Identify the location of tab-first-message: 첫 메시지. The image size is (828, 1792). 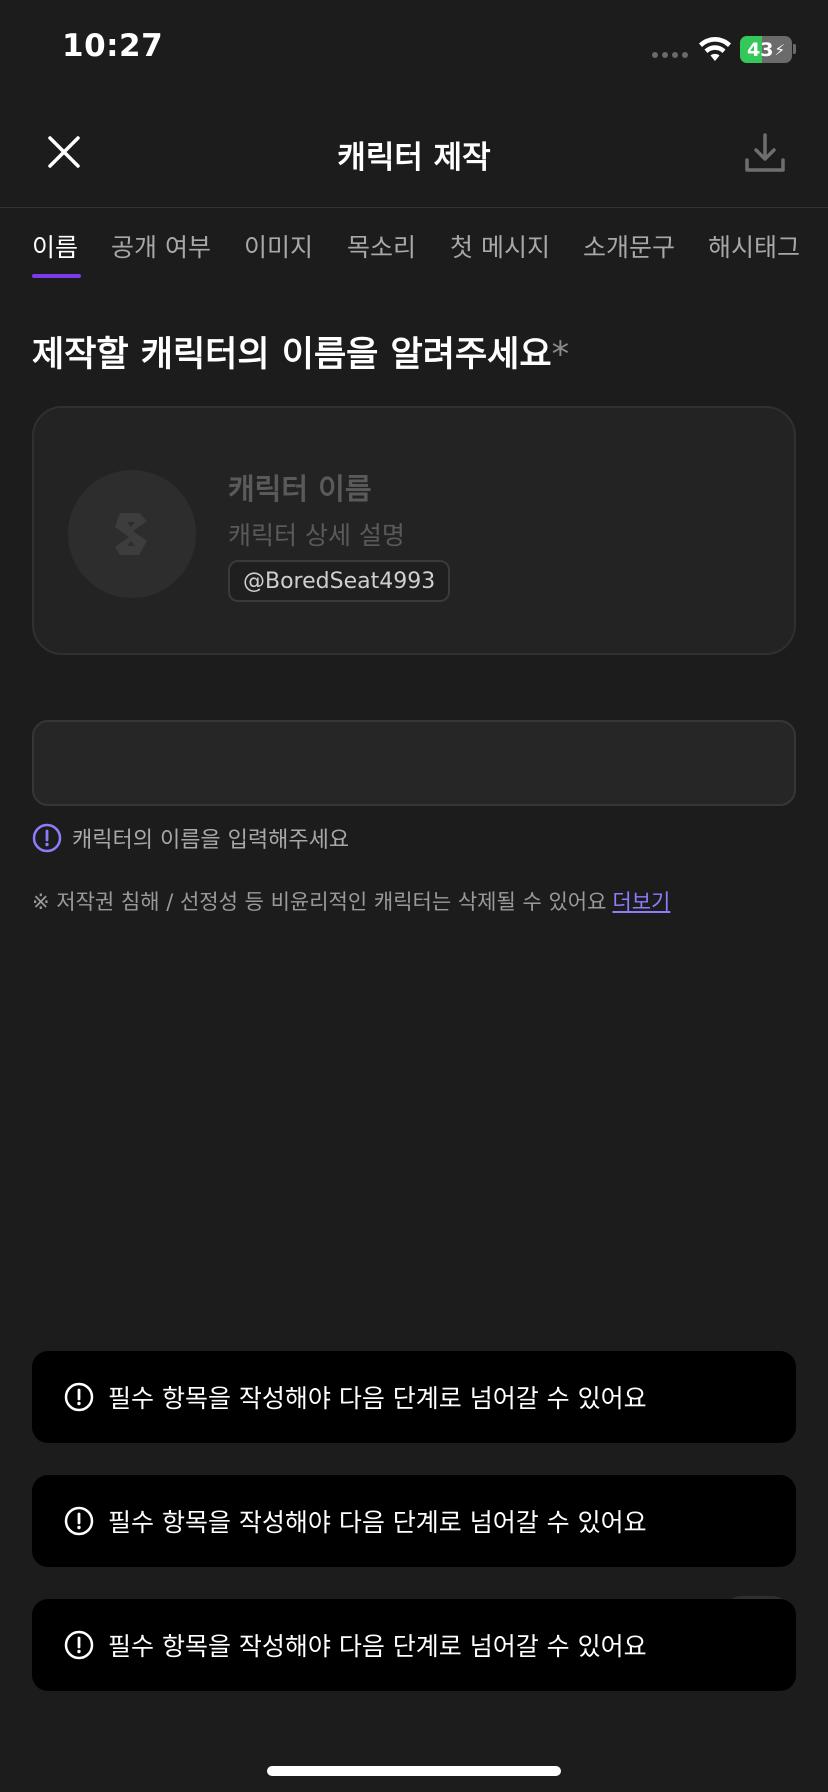
(500, 246).